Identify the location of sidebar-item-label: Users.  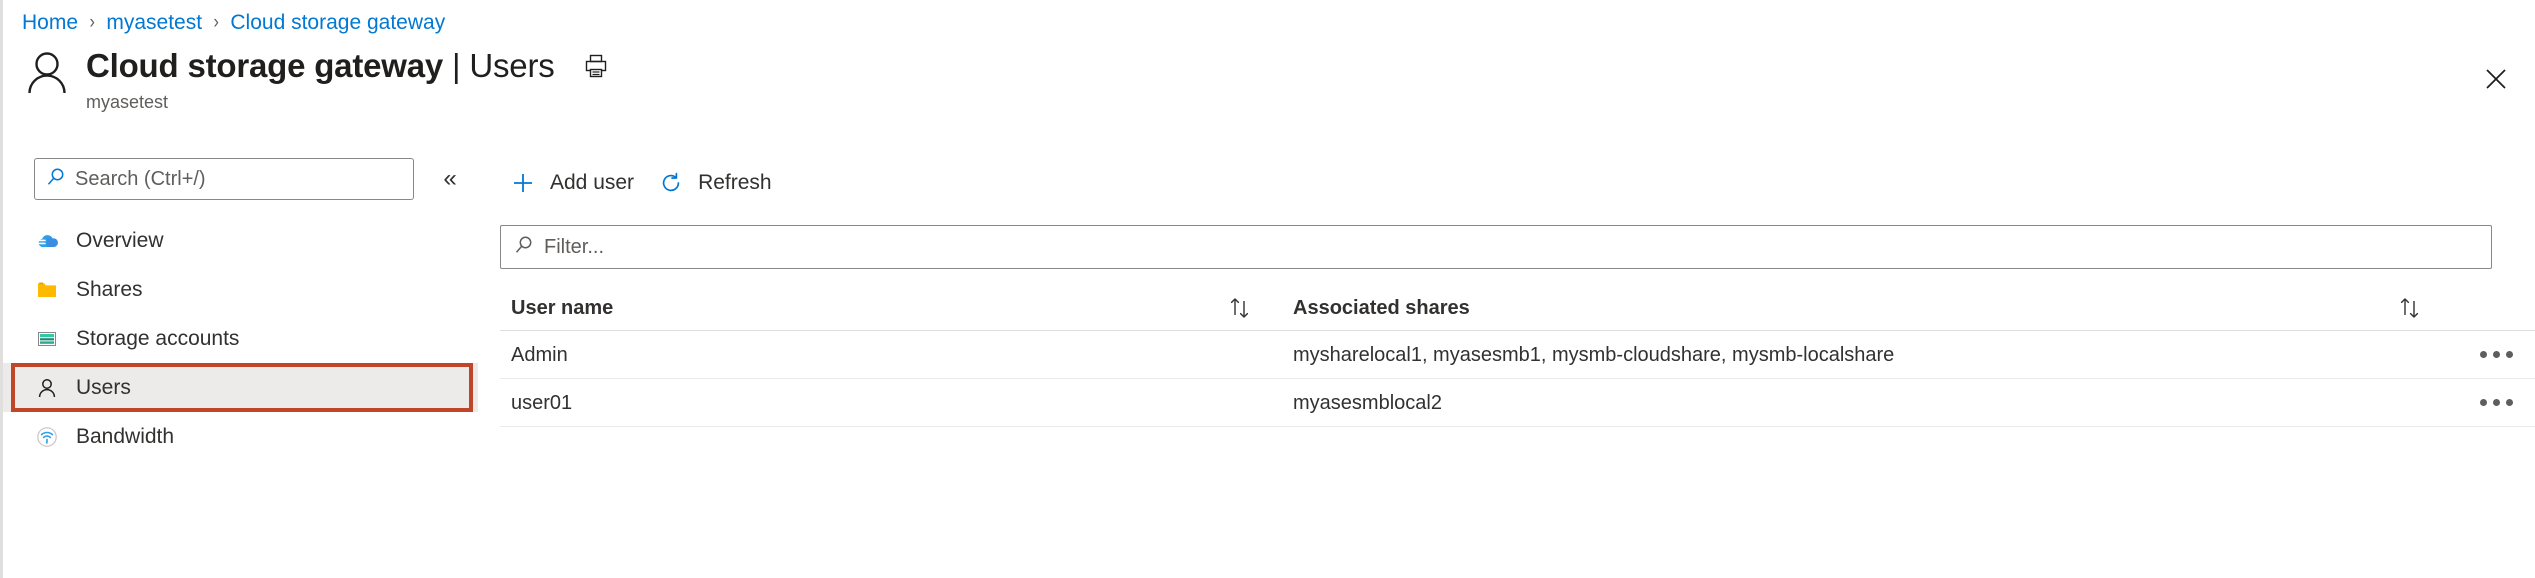
(103, 387).